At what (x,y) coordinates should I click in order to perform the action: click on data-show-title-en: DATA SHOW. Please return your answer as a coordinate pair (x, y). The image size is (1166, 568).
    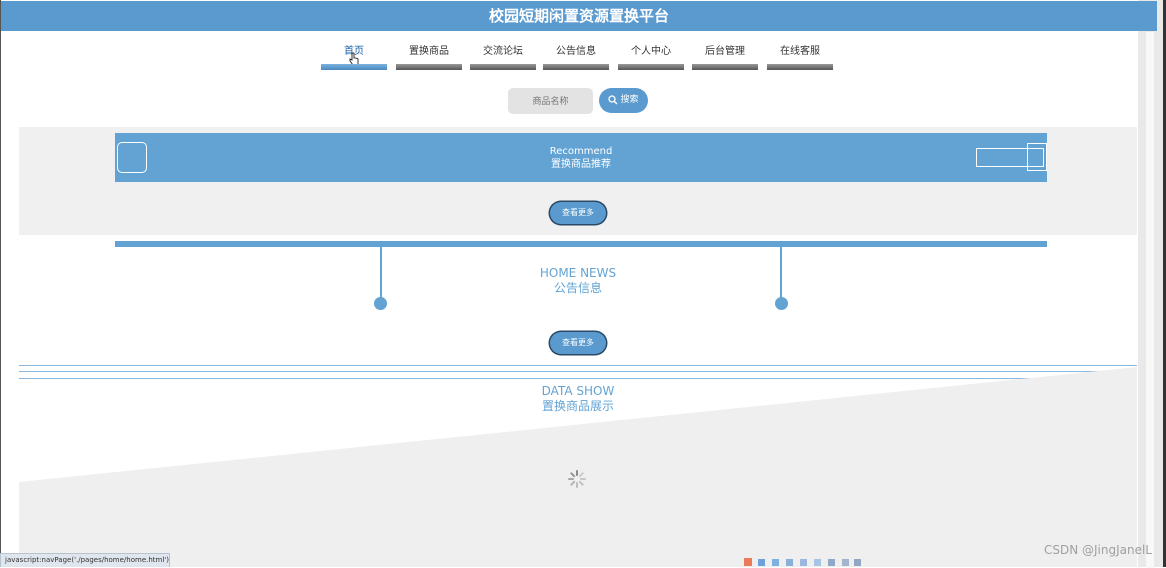
    Looking at the image, I should click on (578, 391).